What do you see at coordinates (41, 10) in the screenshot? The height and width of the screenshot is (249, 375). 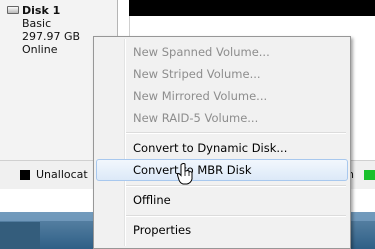 I see `disk-name: Disk 1` at bounding box center [41, 10].